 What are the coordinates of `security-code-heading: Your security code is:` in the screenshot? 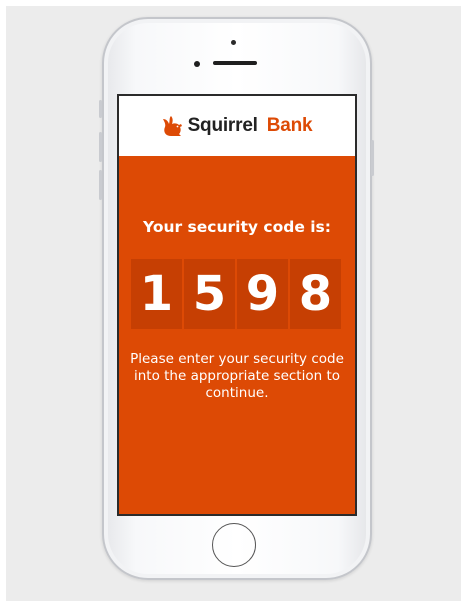 It's located at (237, 227).